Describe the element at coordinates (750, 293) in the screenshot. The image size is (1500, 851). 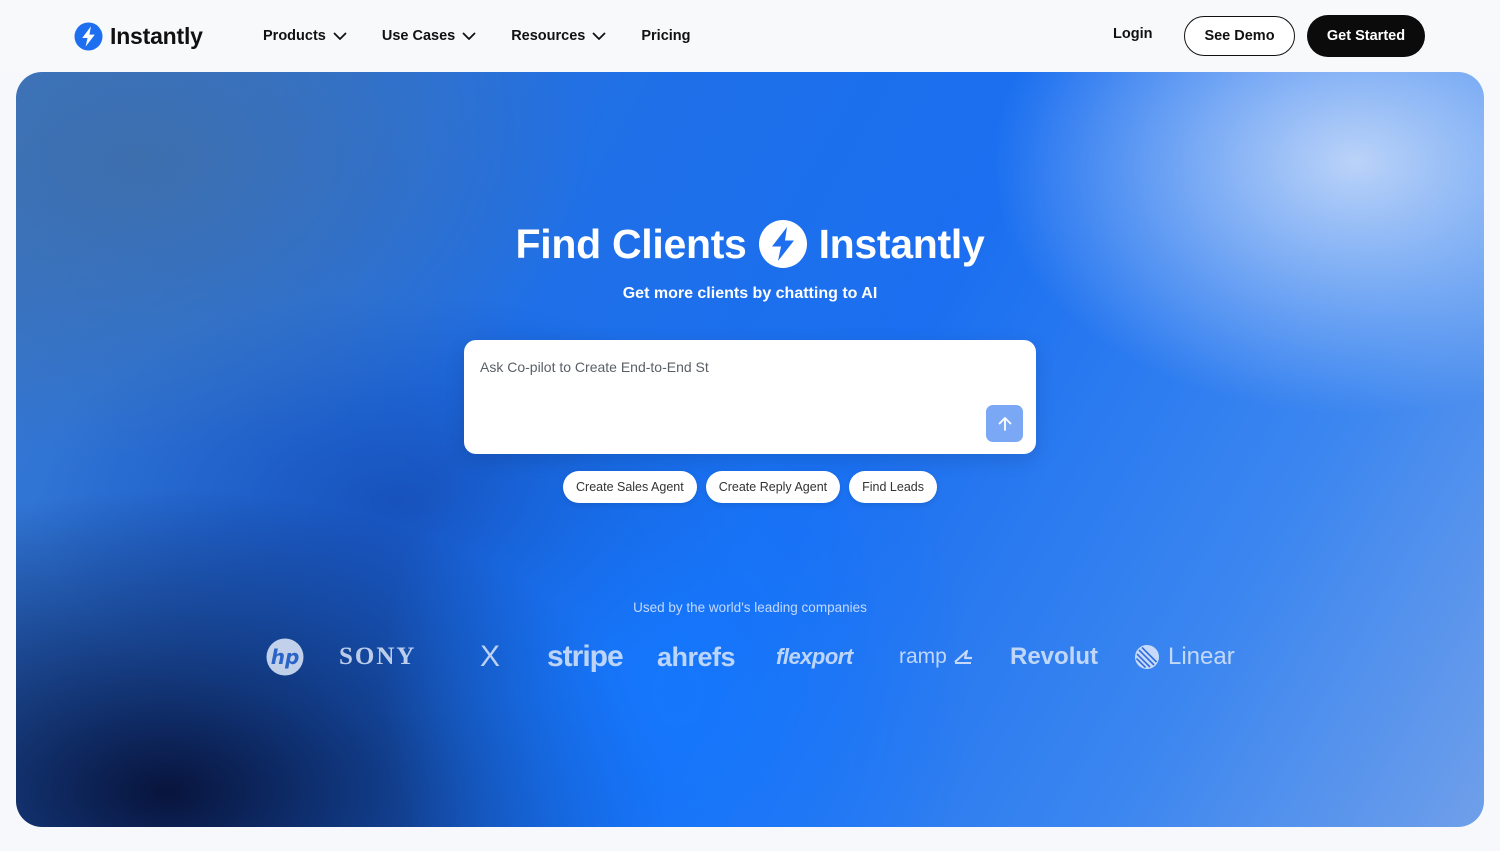
I see `hero-subtitle: Get more clients by chatting to AI` at that location.